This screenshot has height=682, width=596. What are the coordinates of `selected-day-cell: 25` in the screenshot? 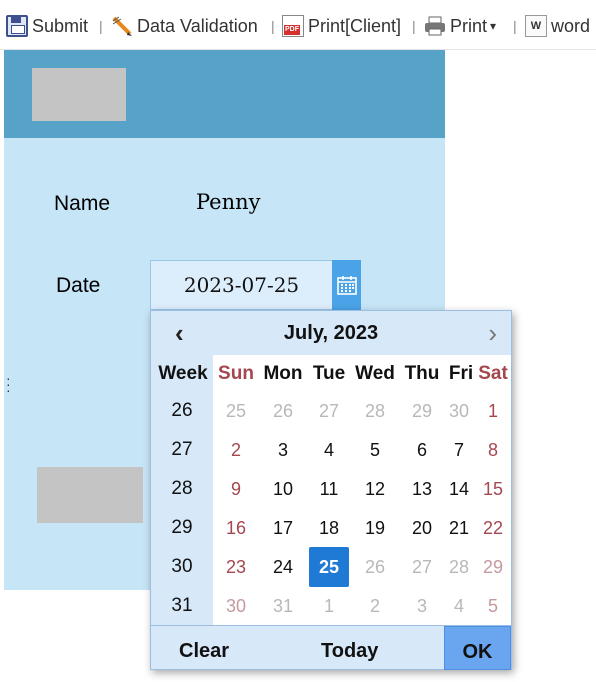 It's located at (329, 567).